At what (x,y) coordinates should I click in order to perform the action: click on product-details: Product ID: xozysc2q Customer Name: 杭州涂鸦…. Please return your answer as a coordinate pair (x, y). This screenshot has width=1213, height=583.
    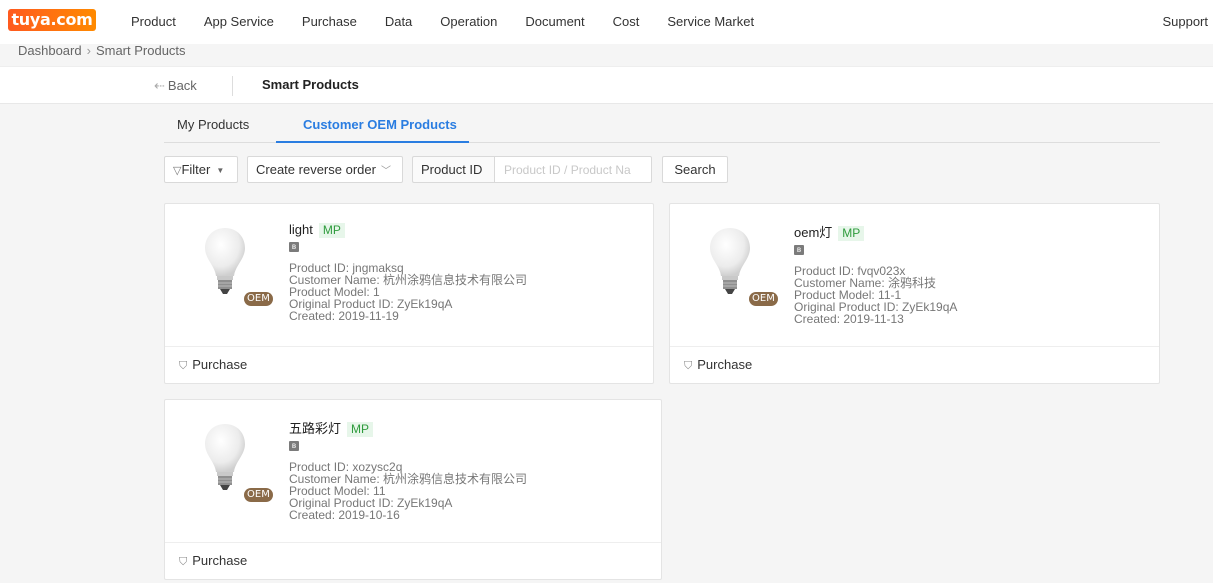
    Looking at the image, I should click on (408, 491).